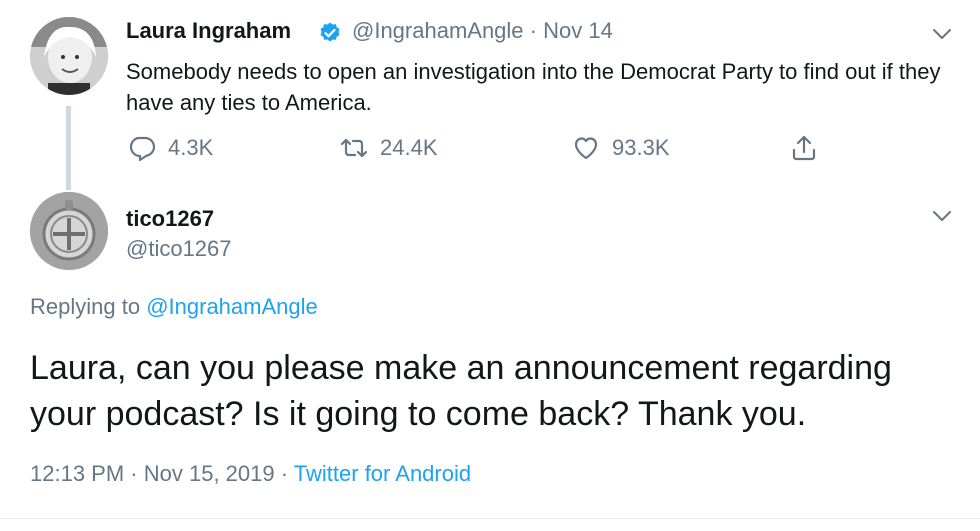  What do you see at coordinates (438, 30) in the screenshot?
I see `parent-handle: @IngrahamAngle` at bounding box center [438, 30].